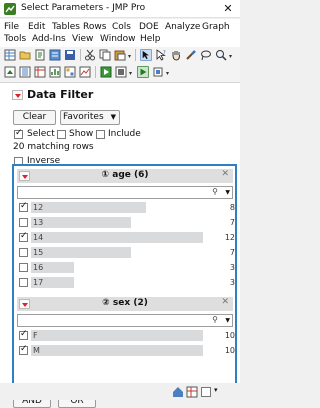 The height and width of the screenshot is (408, 320). Describe the element at coordinates (40, 72) in the screenshot. I see `data-table-window-icon` at that location.